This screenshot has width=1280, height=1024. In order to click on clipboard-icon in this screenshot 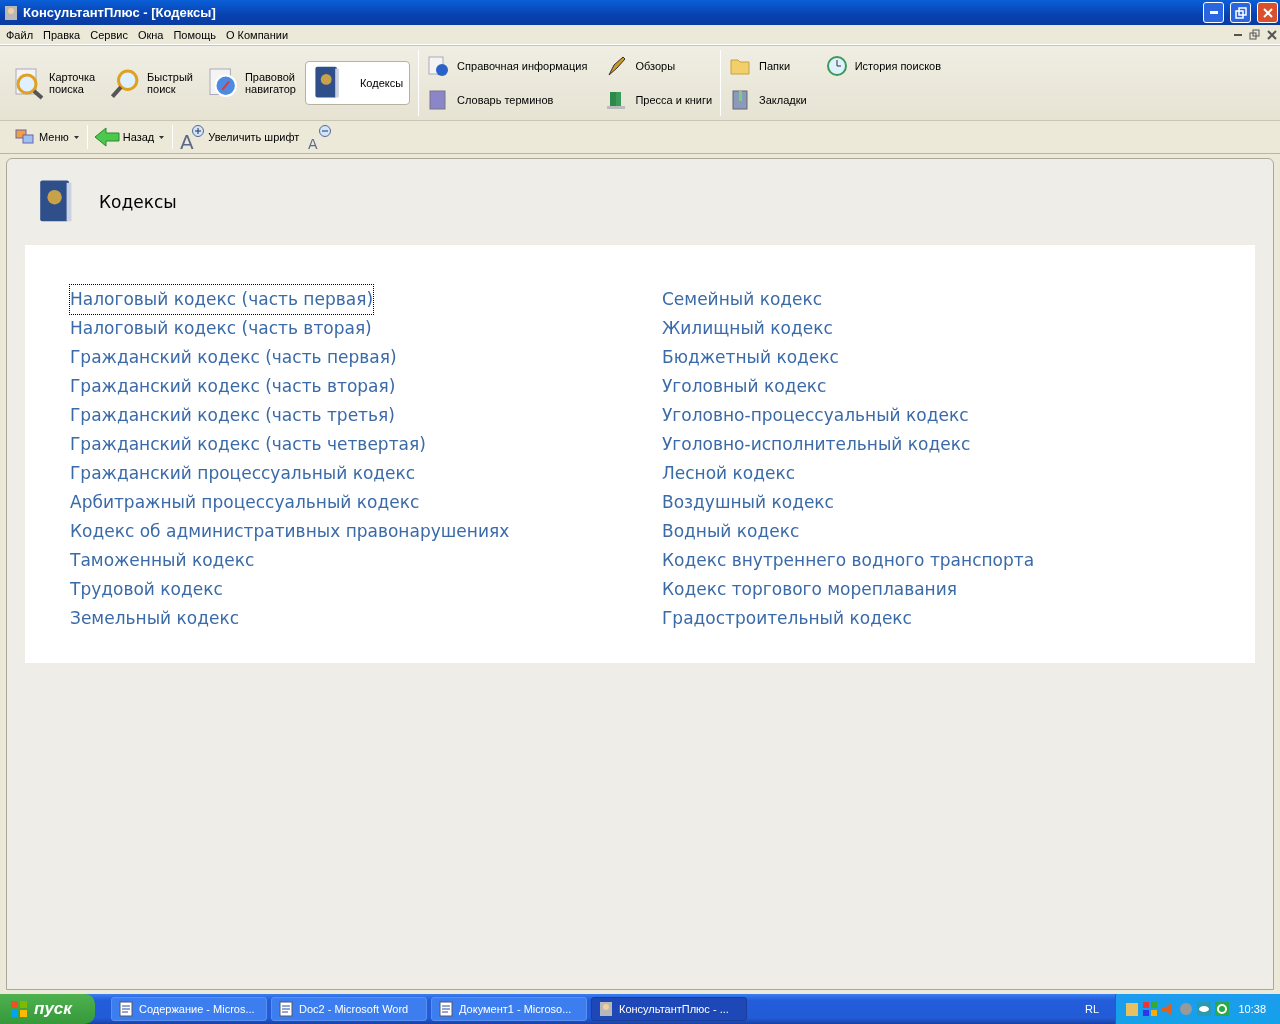, I will do `click(1132, 1009)`.